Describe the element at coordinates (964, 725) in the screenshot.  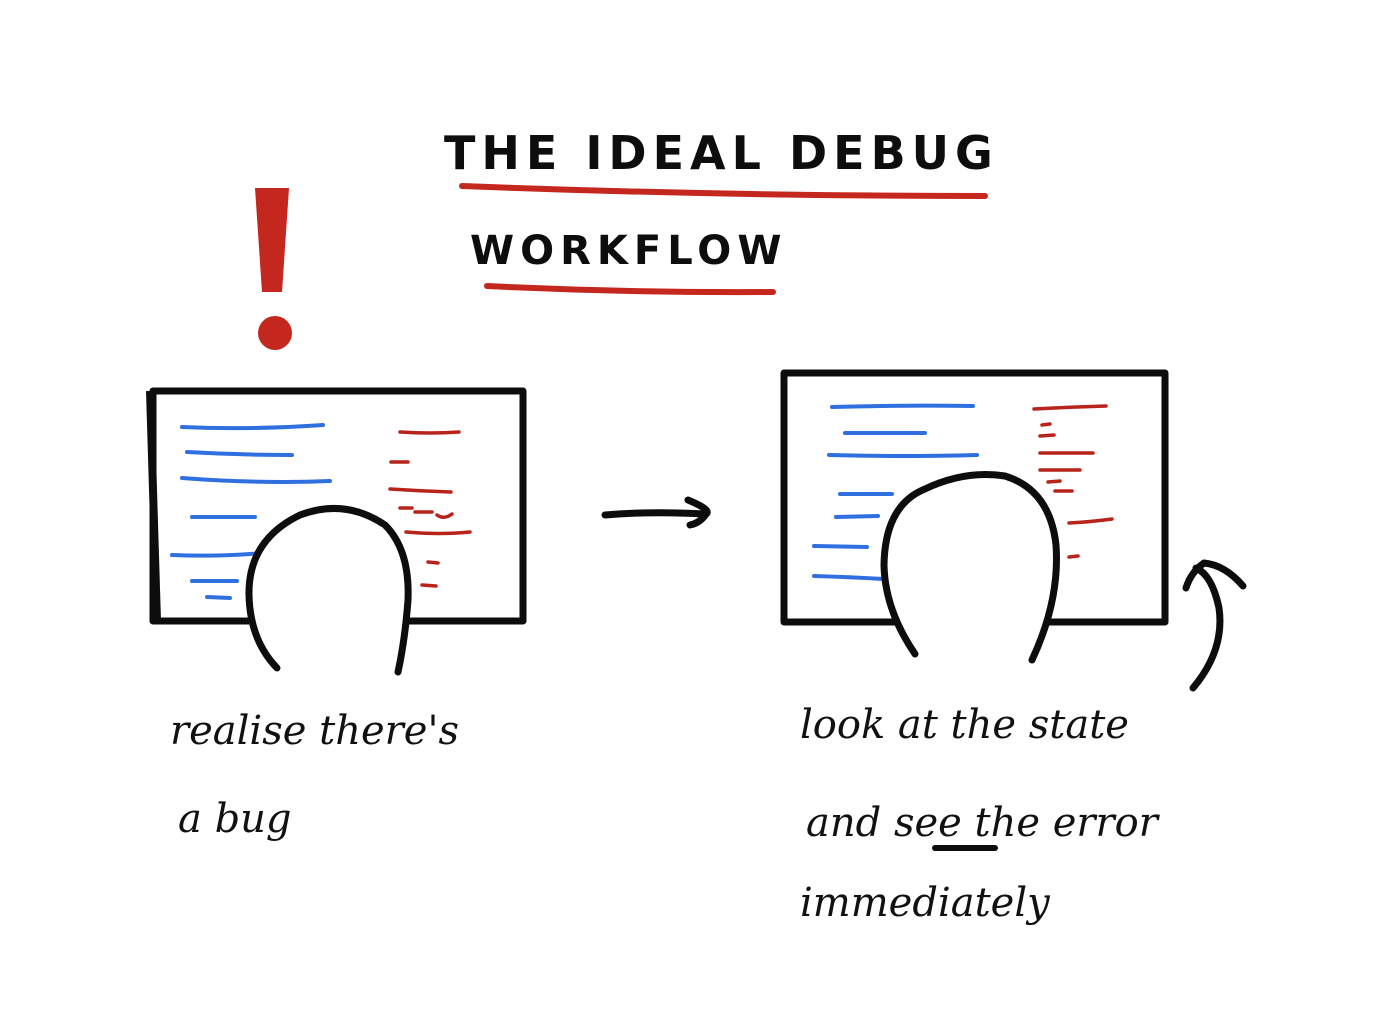
I see `right-caption-line1: look at the state` at that location.